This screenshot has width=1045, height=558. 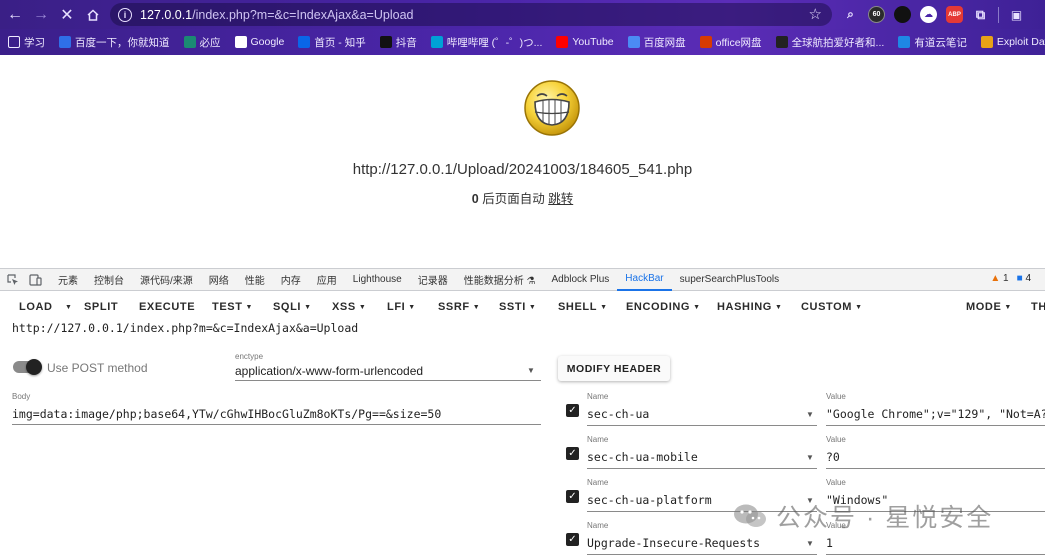 I want to click on devtools-tab: 元素, so click(x=68, y=280).